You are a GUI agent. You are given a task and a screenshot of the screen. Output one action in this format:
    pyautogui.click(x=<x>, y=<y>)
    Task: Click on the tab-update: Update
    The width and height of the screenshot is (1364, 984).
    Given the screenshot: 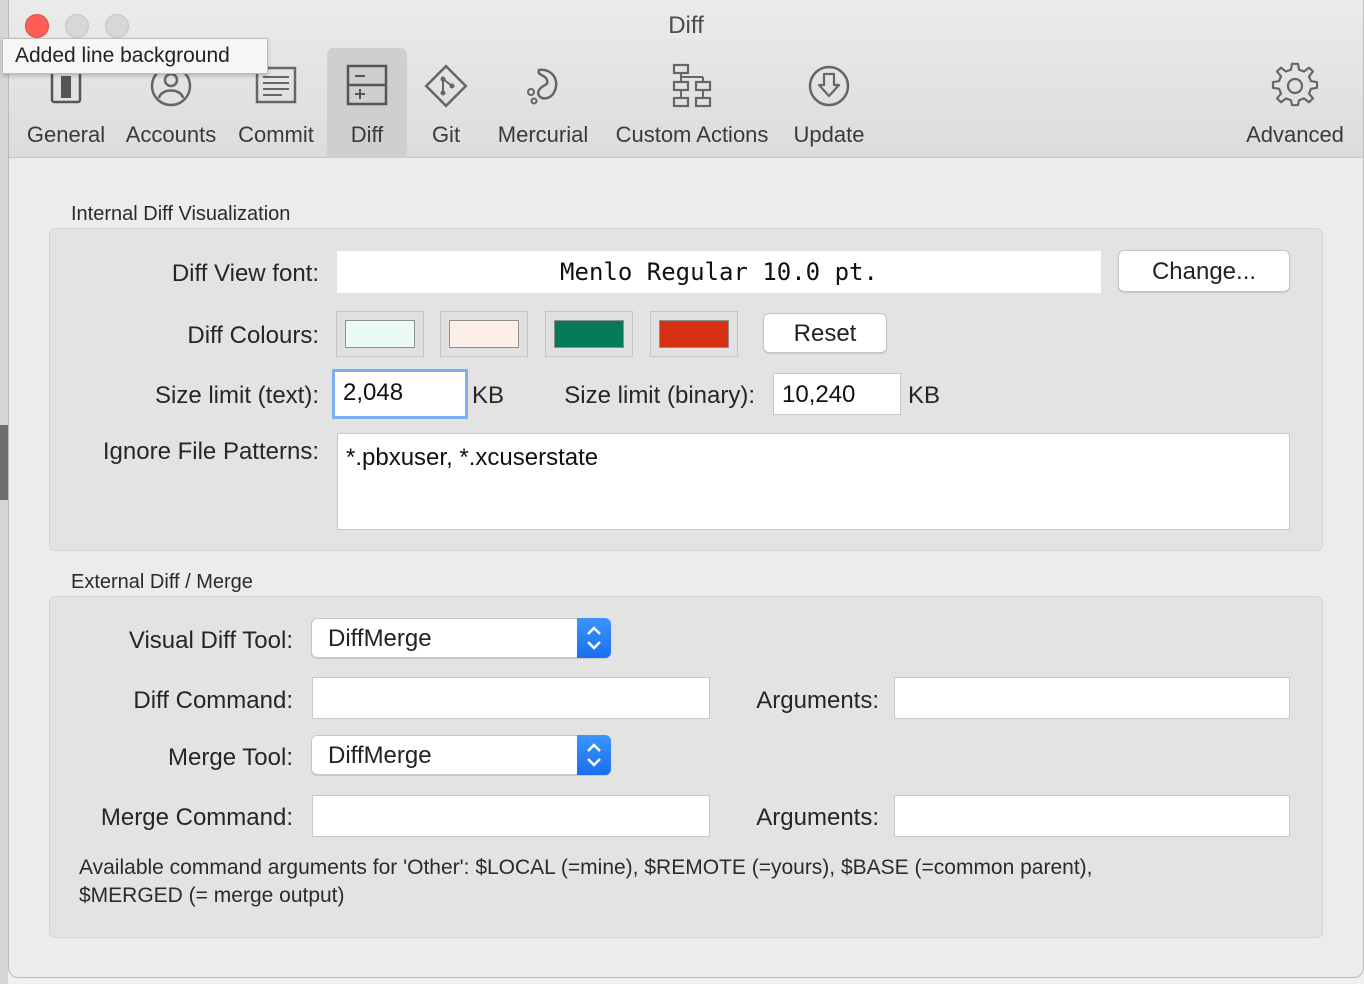 What is the action you would take?
    pyautogui.click(x=829, y=103)
    